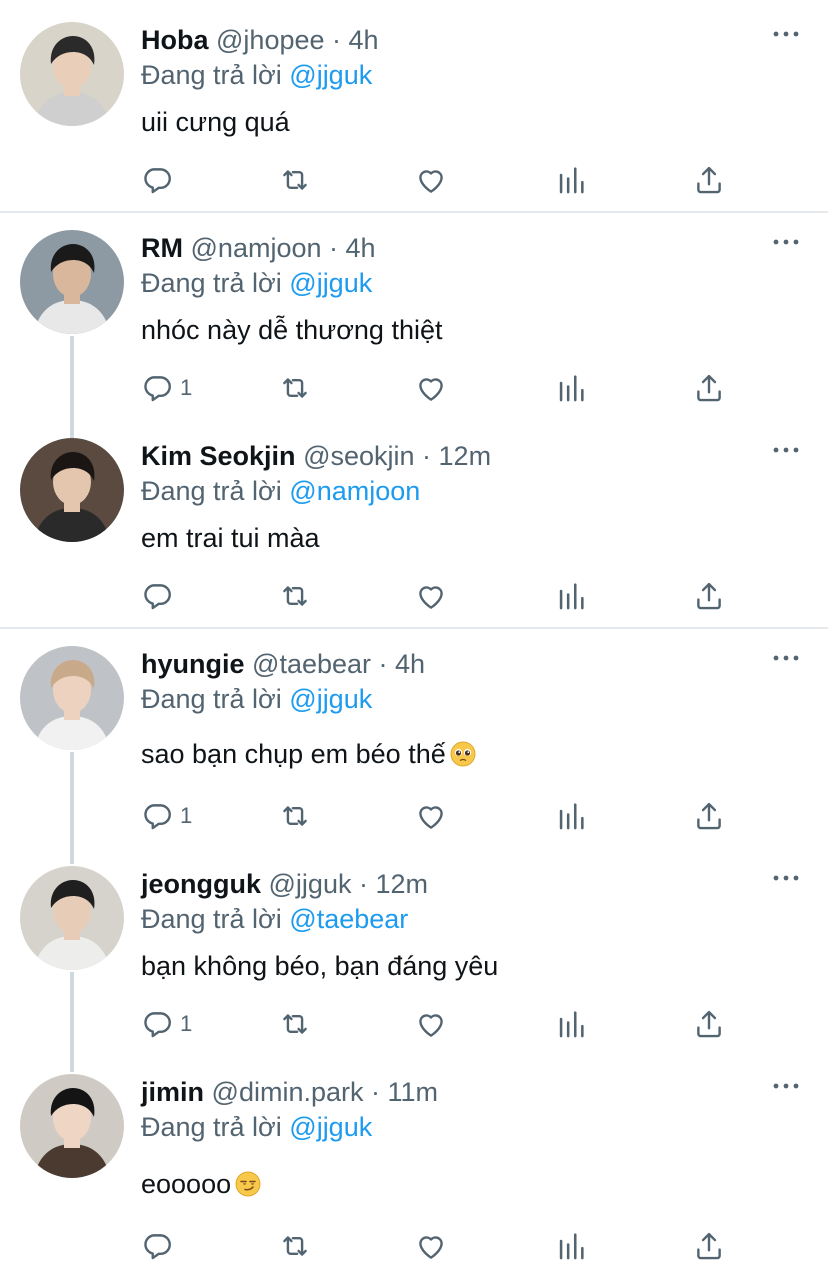 The width and height of the screenshot is (828, 1275). What do you see at coordinates (311, 664) in the screenshot?
I see `user-handle: @taebear` at bounding box center [311, 664].